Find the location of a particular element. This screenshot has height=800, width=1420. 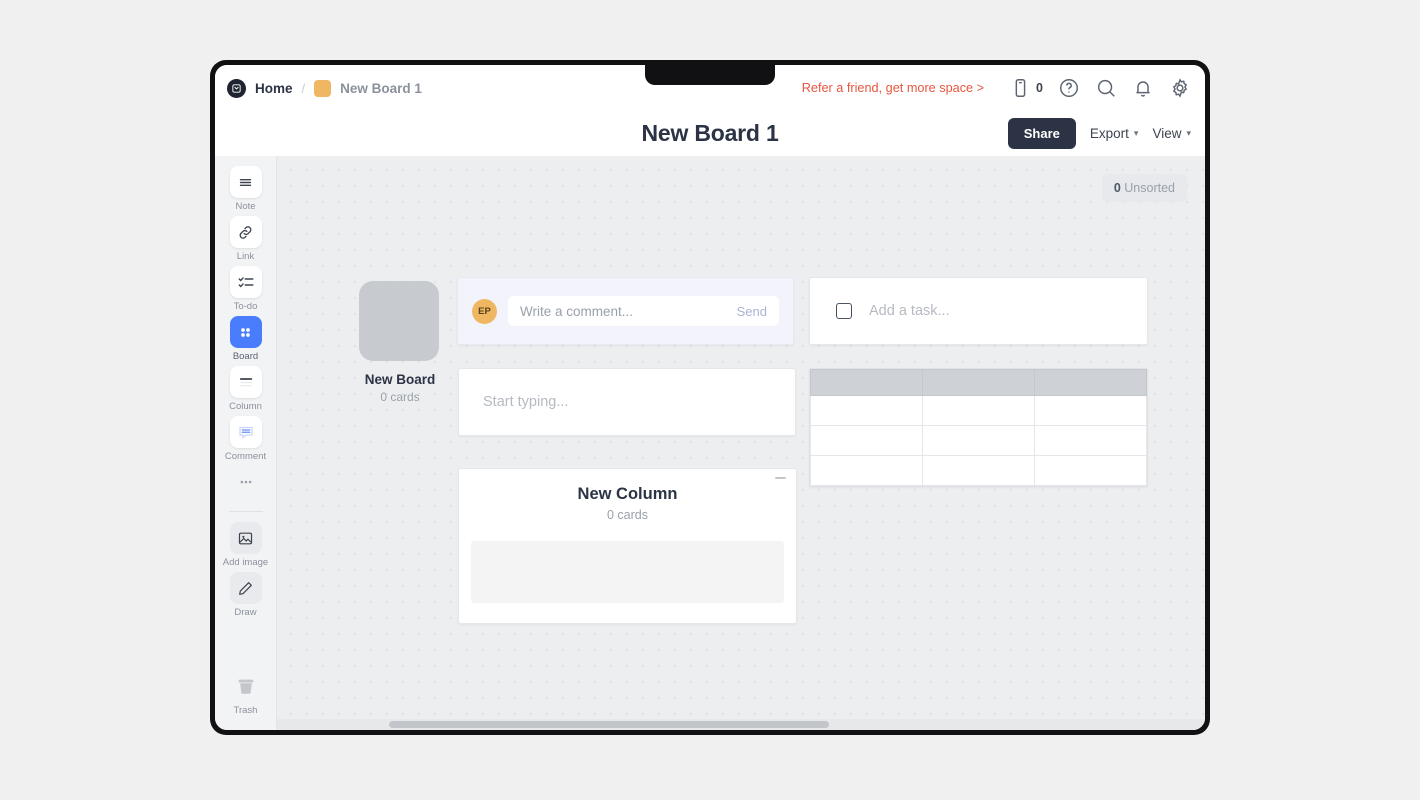

sidebar-more-button is located at coordinates (246, 482).